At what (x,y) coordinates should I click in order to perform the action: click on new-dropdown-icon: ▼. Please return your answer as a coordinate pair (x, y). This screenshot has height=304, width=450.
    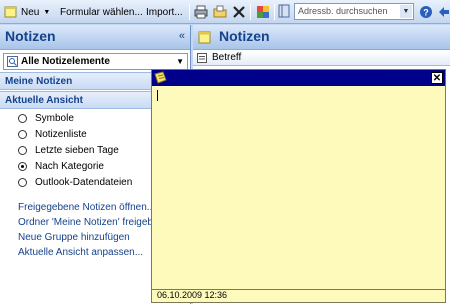
    Looking at the image, I should click on (46, 12).